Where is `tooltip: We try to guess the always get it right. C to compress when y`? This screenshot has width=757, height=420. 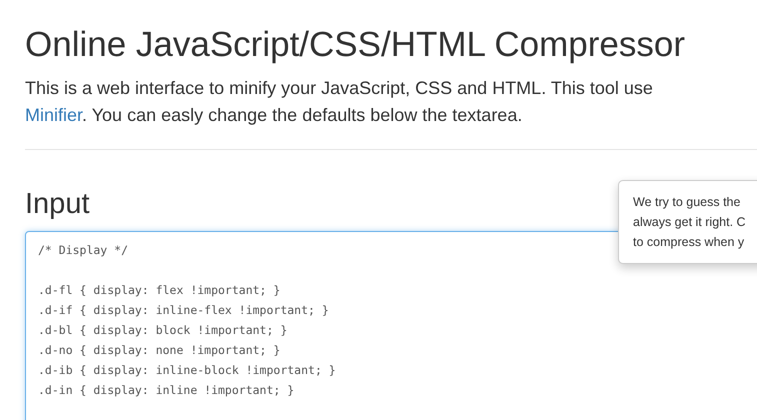
tooltip: We try to guess the always get it right. C to compress when y is located at coordinates (687, 222).